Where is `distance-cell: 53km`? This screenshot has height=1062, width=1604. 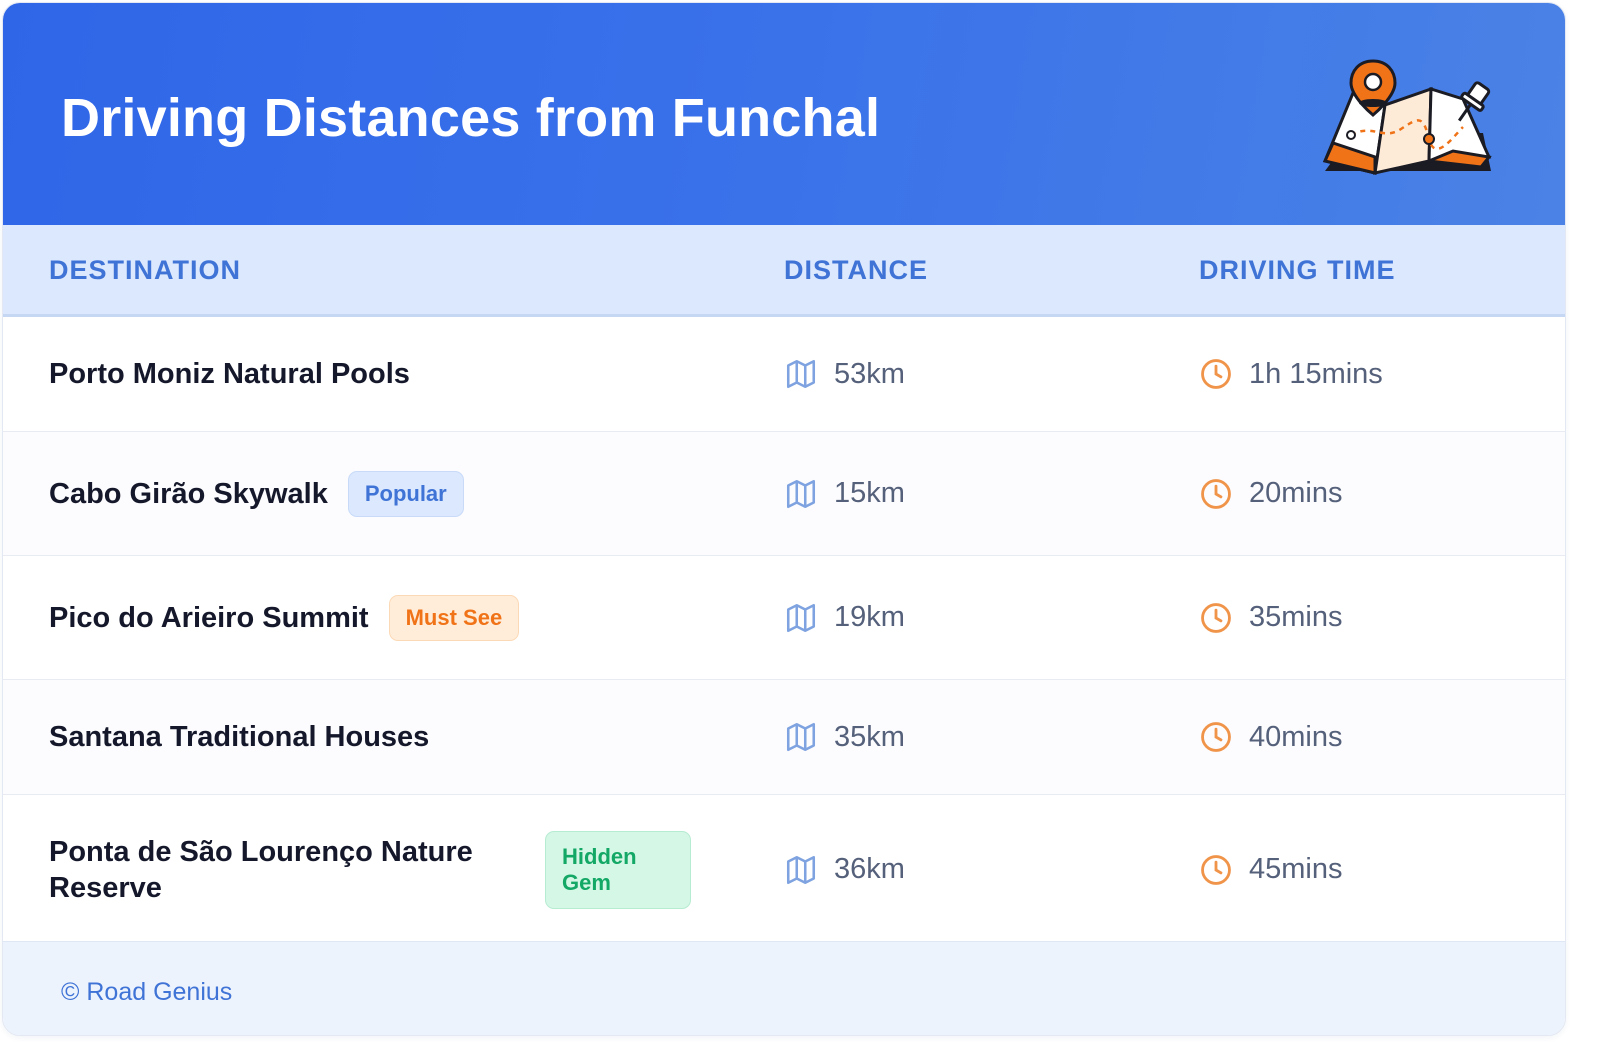 distance-cell: 53km is located at coordinates (844, 374).